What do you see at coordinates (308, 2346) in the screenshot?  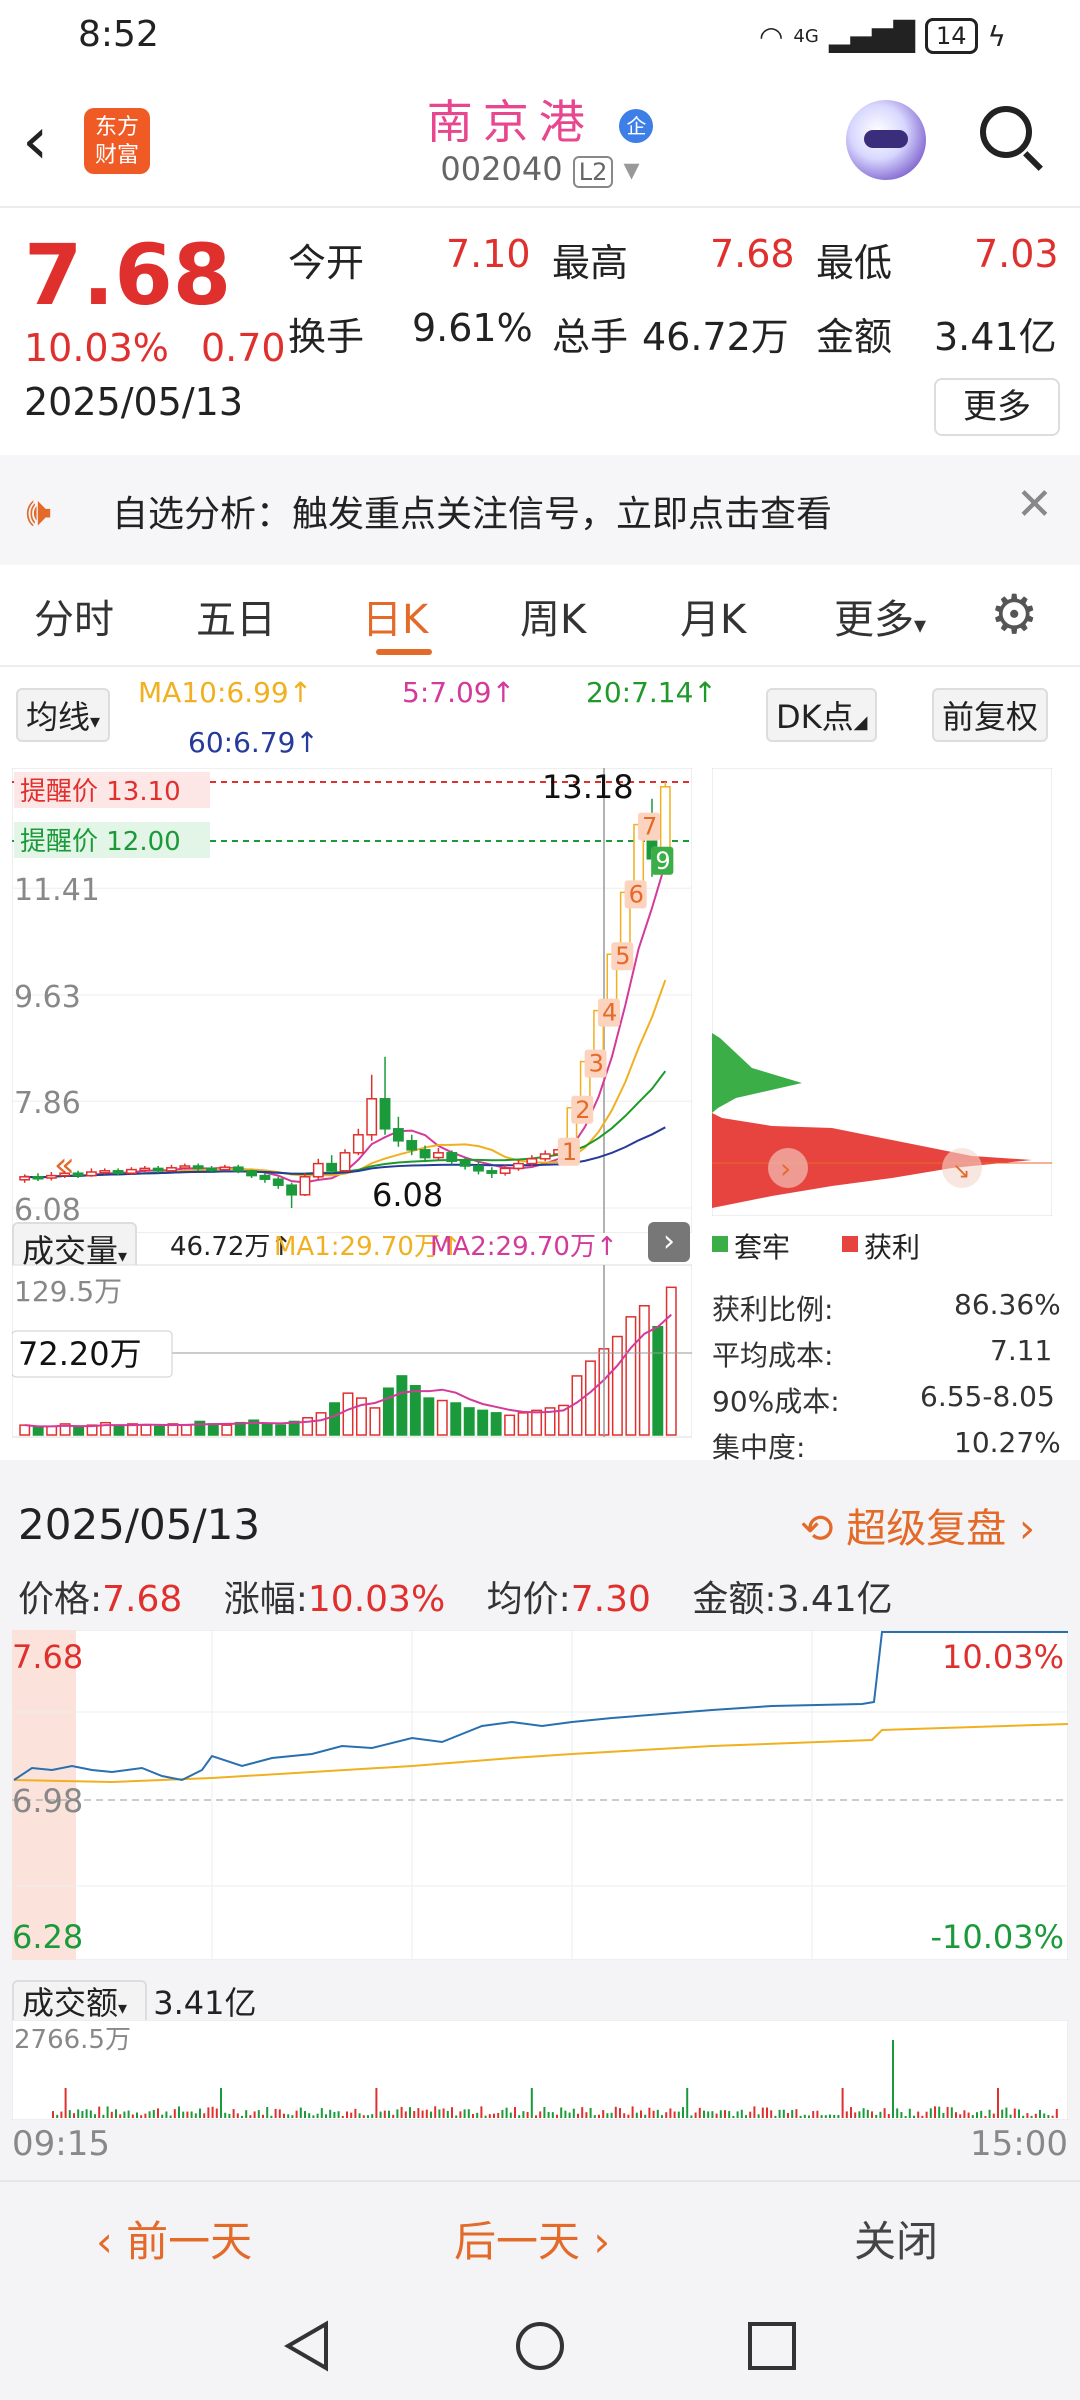 I see `system-back-icon` at bounding box center [308, 2346].